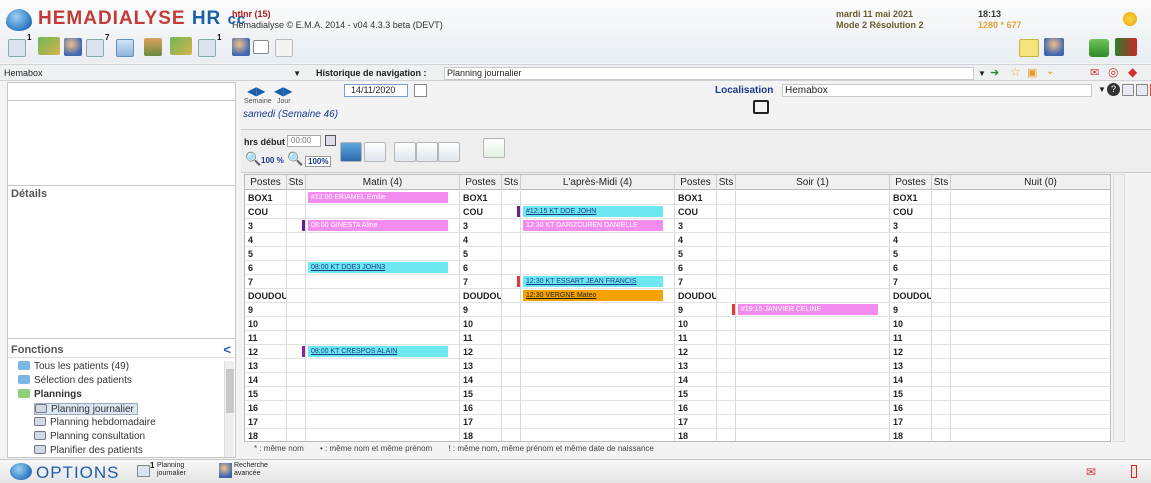 This screenshot has height=483, width=1151. I want to click on recherche-avancee-link: Recherche avancée, so click(251, 470).